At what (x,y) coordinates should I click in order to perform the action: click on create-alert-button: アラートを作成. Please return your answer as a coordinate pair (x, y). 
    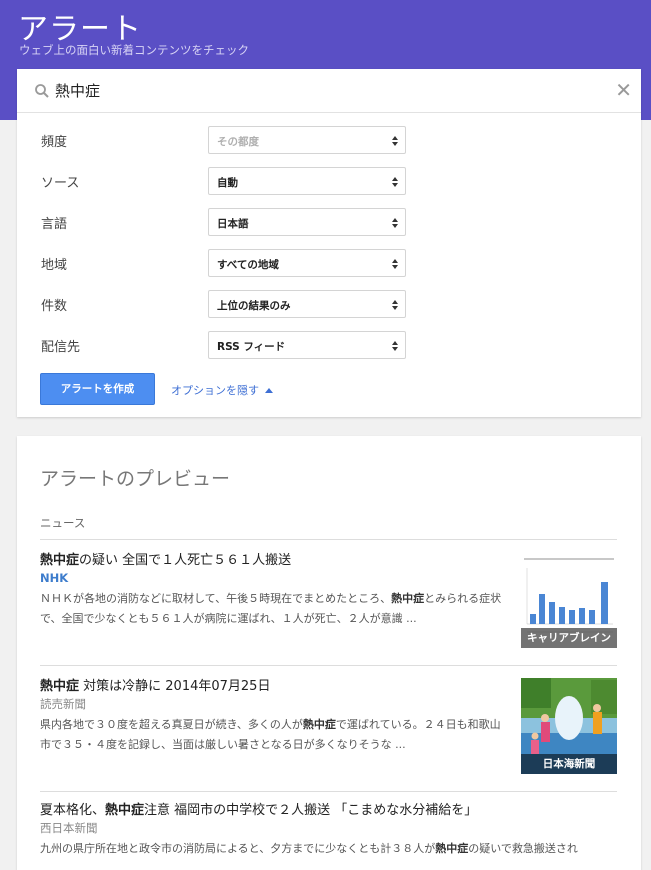
    Looking at the image, I should click on (97, 389).